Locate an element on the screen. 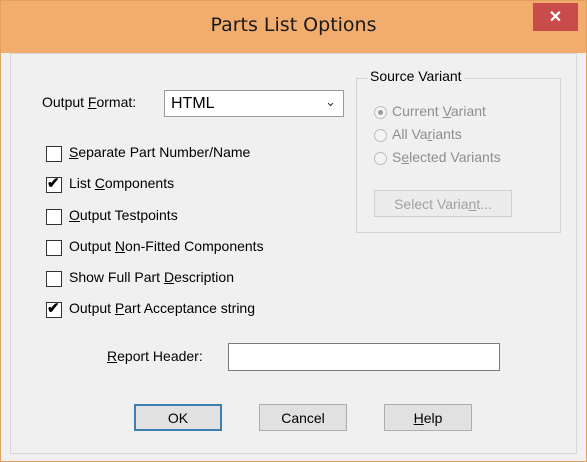  output-format-value: HTML is located at coordinates (193, 103).